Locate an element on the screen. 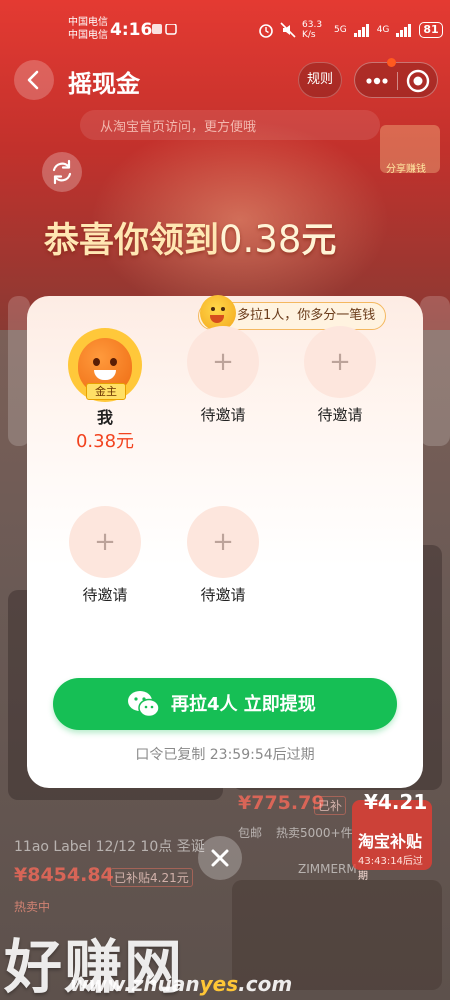  chick-eye-left is located at coordinates (213, 309).